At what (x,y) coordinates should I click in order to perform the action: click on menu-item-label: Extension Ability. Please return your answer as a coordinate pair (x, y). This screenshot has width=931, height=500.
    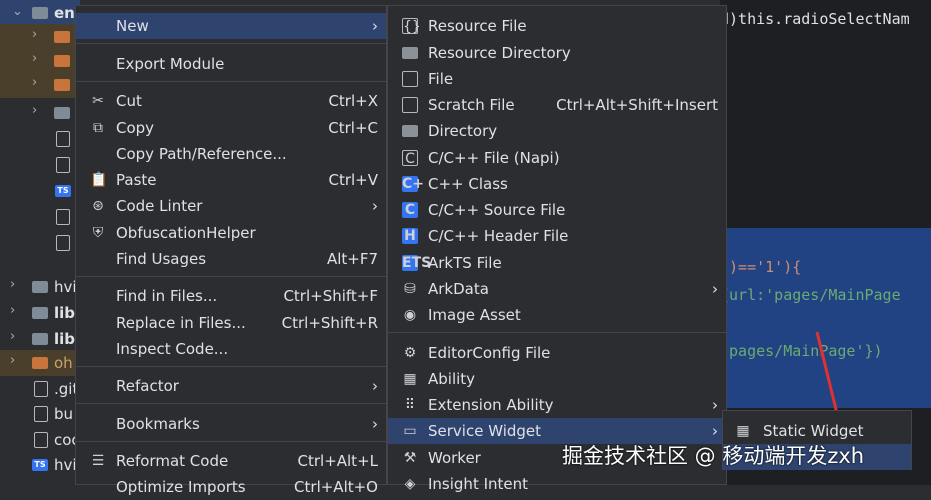
    Looking at the image, I should click on (491, 405).